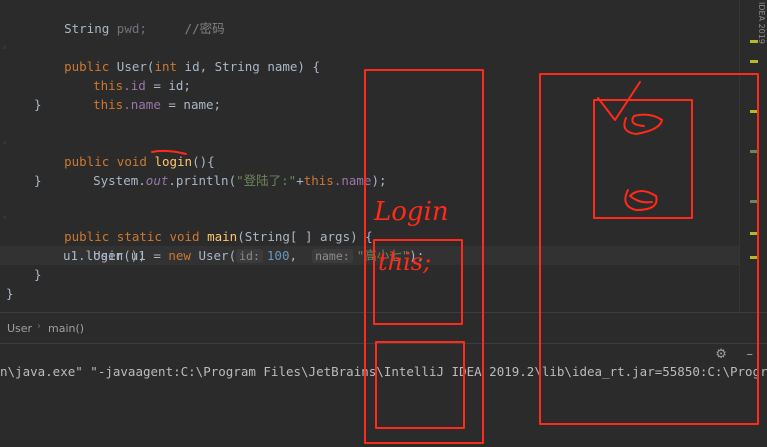 This screenshot has height=447, width=767. What do you see at coordinates (383, 328) in the screenshot?
I see `breadcrumb: User › main()` at bounding box center [383, 328].